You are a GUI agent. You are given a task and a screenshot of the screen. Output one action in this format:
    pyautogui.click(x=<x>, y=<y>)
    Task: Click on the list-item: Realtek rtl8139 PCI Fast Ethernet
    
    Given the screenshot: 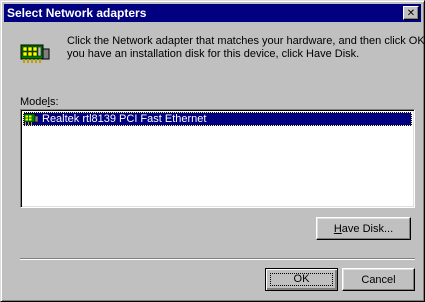 What is the action you would take?
    pyautogui.click(x=217, y=119)
    